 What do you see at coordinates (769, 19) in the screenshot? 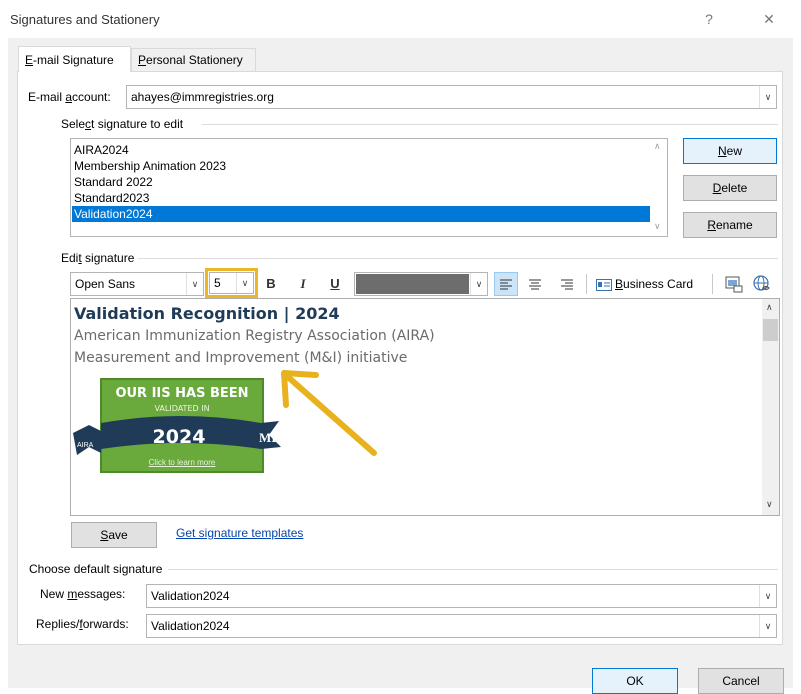
I see `close-button: ✕` at bounding box center [769, 19].